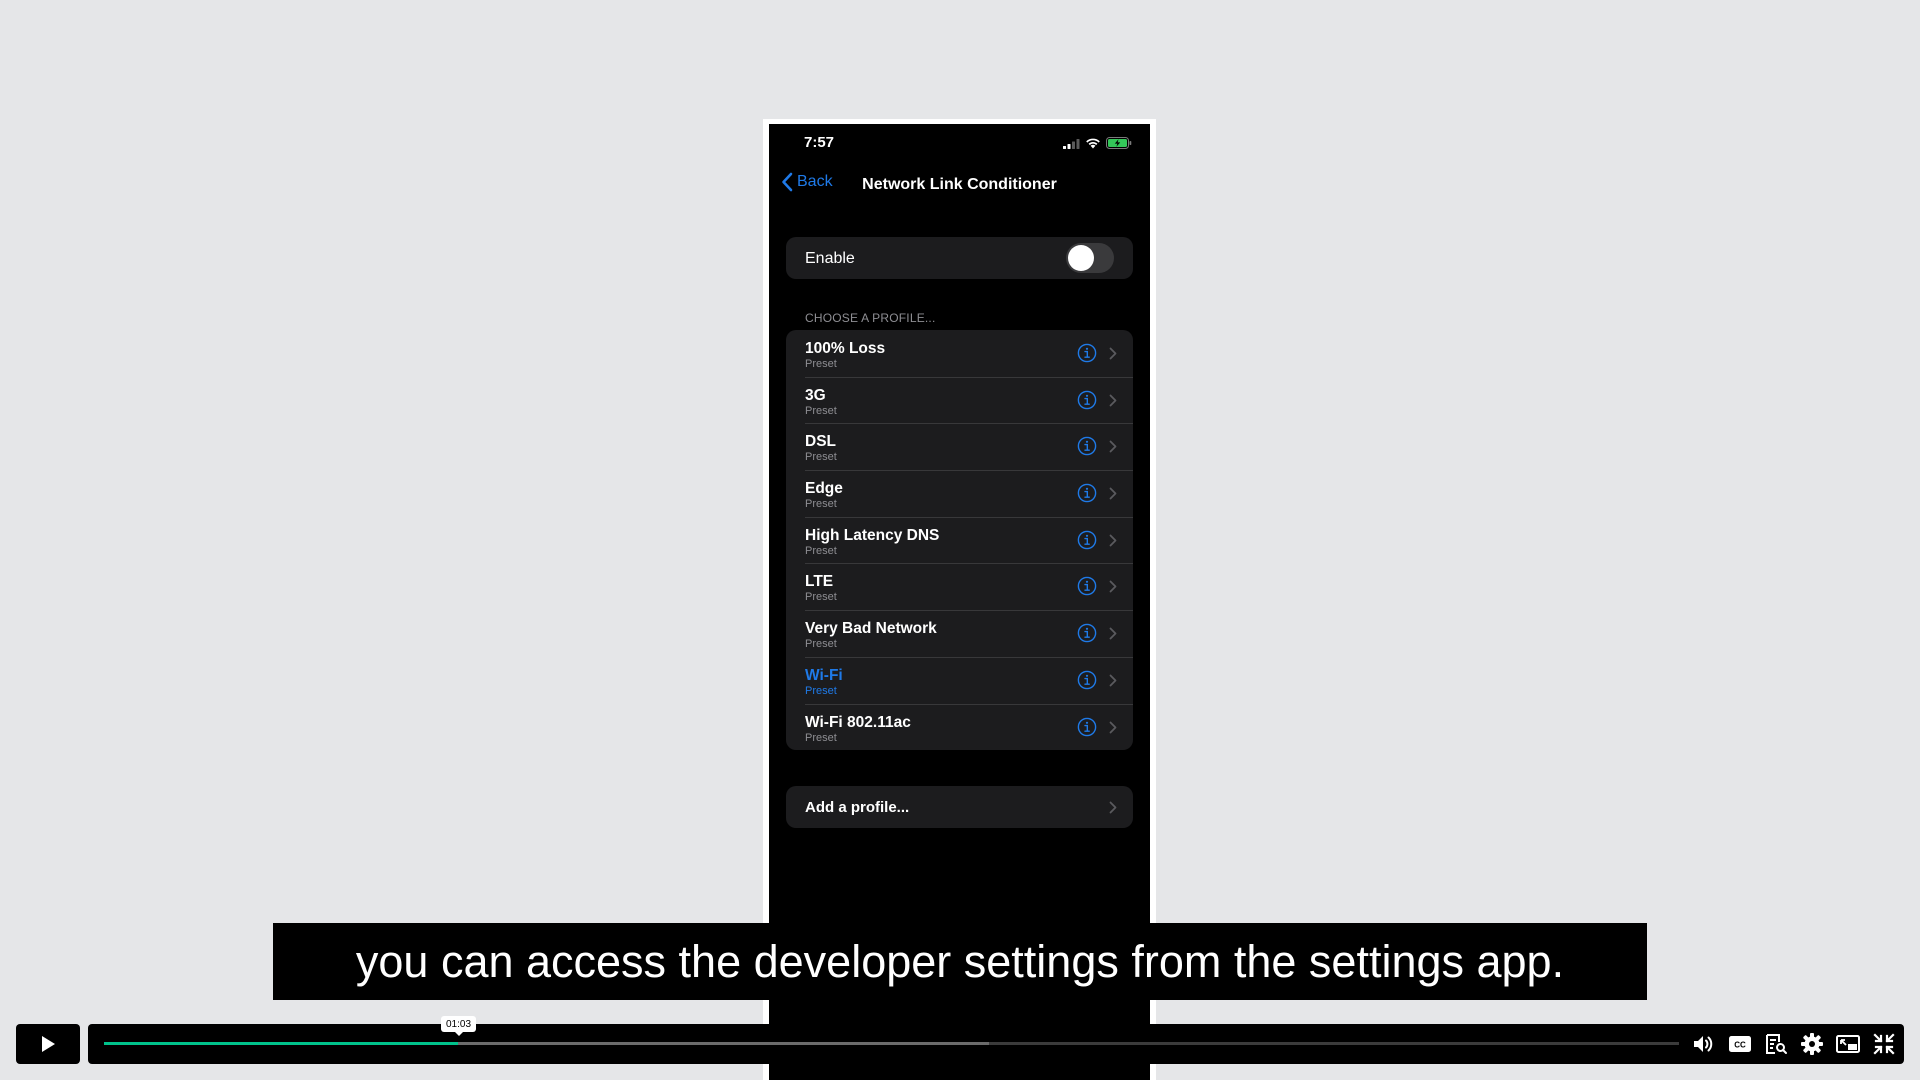 This screenshot has height=1080, width=1920. What do you see at coordinates (819, 142) in the screenshot?
I see `status-time: 7:57` at bounding box center [819, 142].